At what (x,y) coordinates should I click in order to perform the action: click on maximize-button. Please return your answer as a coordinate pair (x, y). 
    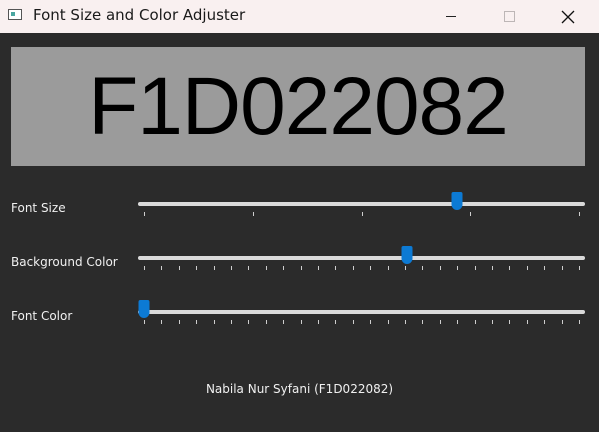
    Looking at the image, I should click on (509, 16).